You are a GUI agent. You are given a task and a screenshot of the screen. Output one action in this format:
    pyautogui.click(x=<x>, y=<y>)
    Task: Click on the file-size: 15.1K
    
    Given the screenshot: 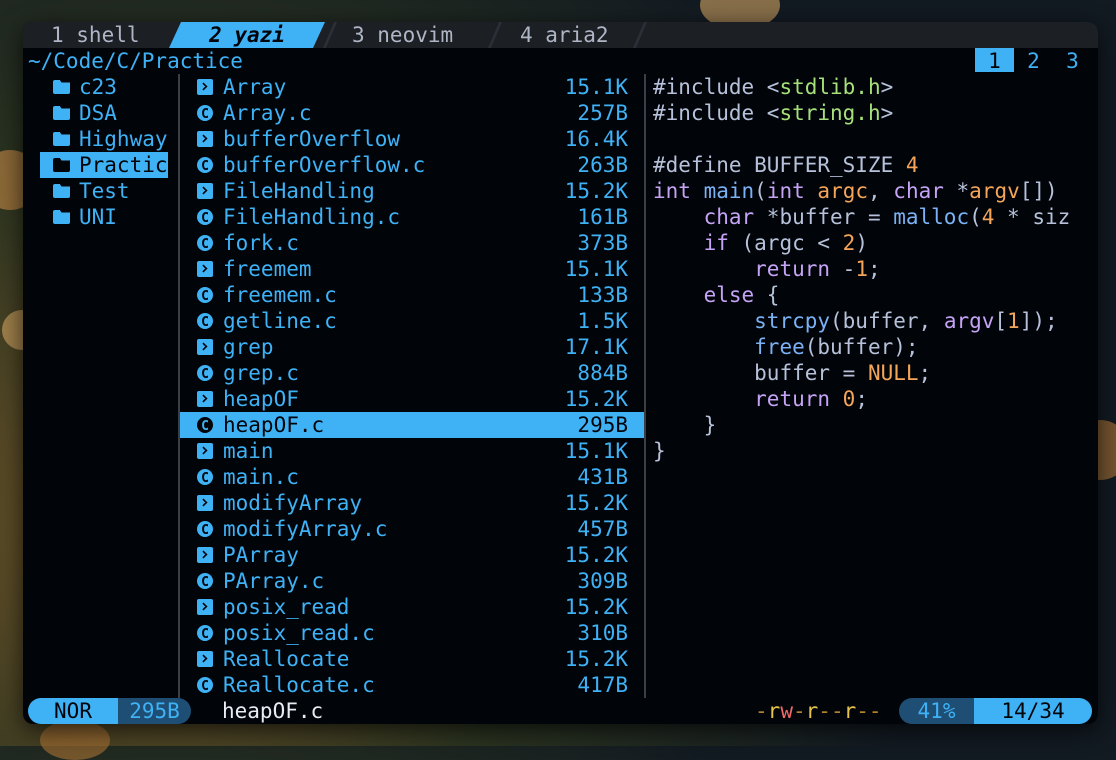 What is the action you would take?
    pyautogui.click(x=596, y=451)
    